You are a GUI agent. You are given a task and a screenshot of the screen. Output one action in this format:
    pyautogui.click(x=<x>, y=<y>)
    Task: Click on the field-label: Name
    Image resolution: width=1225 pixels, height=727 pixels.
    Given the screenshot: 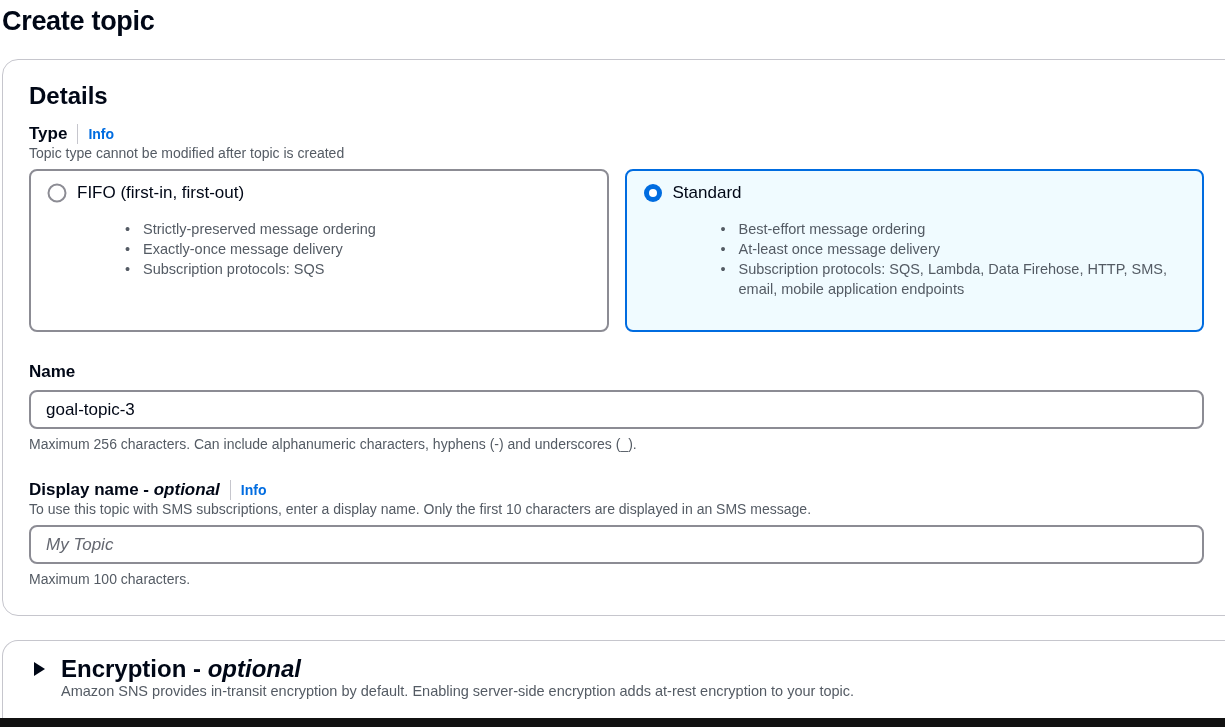 What is the action you would take?
    pyautogui.click(x=52, y=372)
    